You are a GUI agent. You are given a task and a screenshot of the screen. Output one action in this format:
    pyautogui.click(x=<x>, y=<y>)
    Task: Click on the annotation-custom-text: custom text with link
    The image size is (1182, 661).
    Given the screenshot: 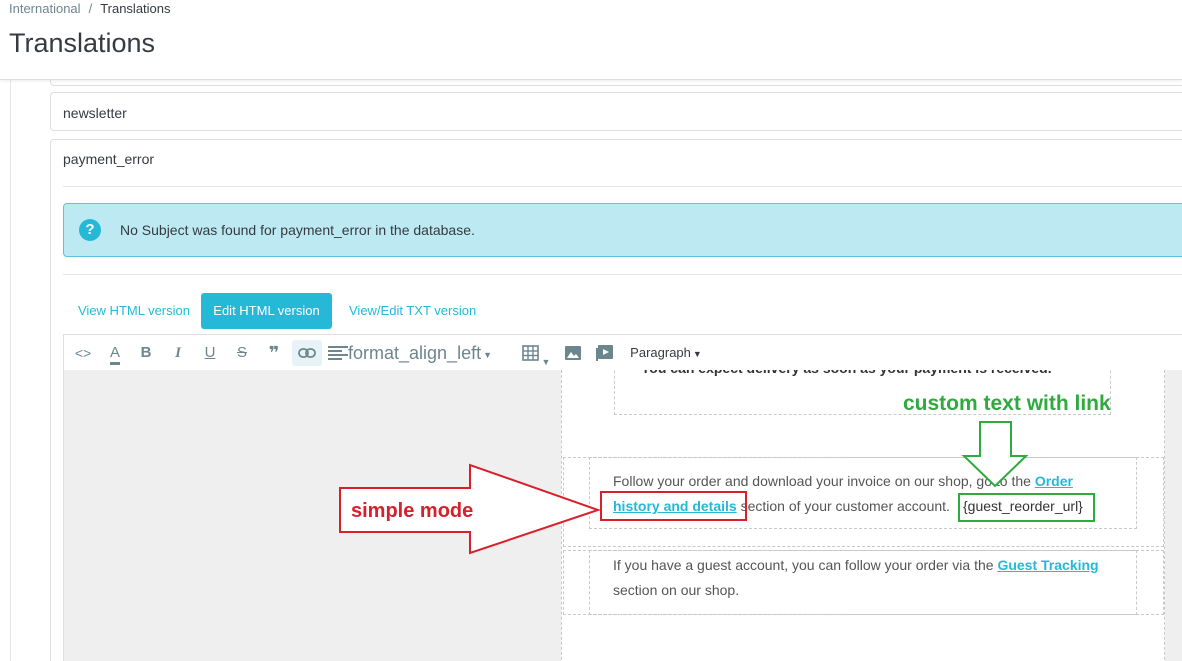 What is the action you would take?
    pyautogui.click(x=1007, y=403)
    